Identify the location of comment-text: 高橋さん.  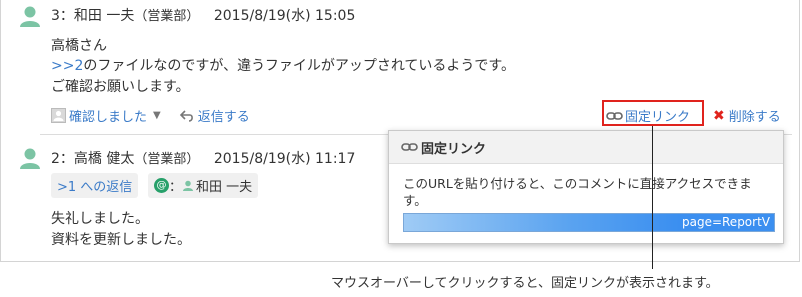
(79, 46).